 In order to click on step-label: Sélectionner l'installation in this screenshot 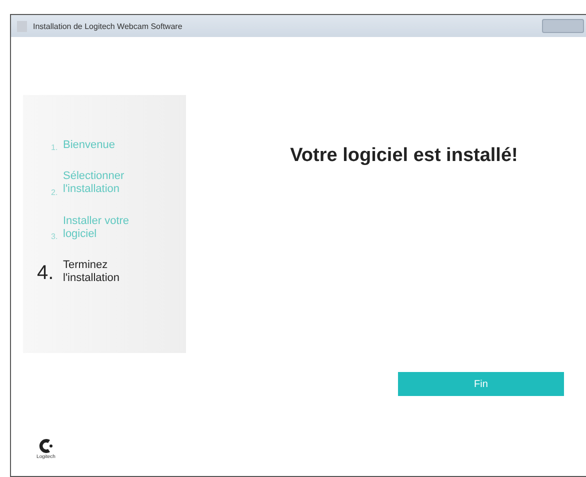, I will do `click(94, 183)`.